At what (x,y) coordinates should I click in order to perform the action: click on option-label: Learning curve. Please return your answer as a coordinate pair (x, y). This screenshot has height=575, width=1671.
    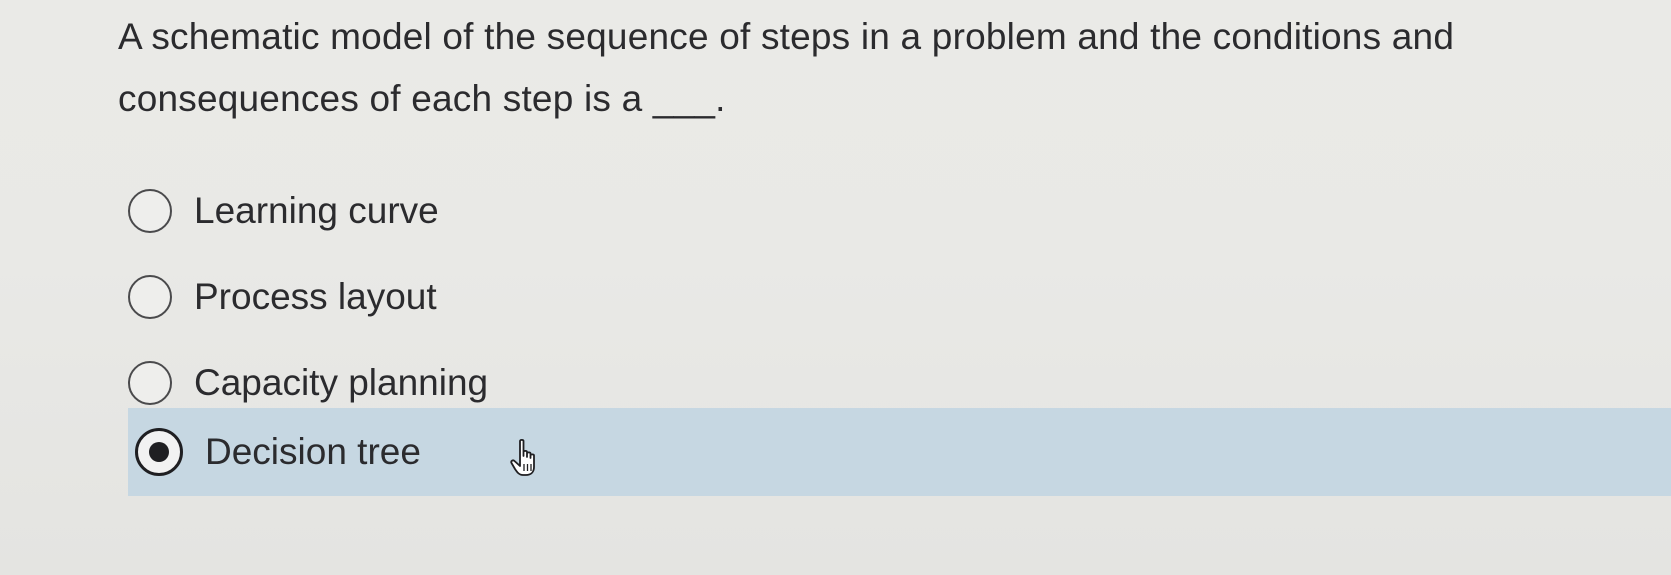
    Looking at the image, I should click on (316, 210).